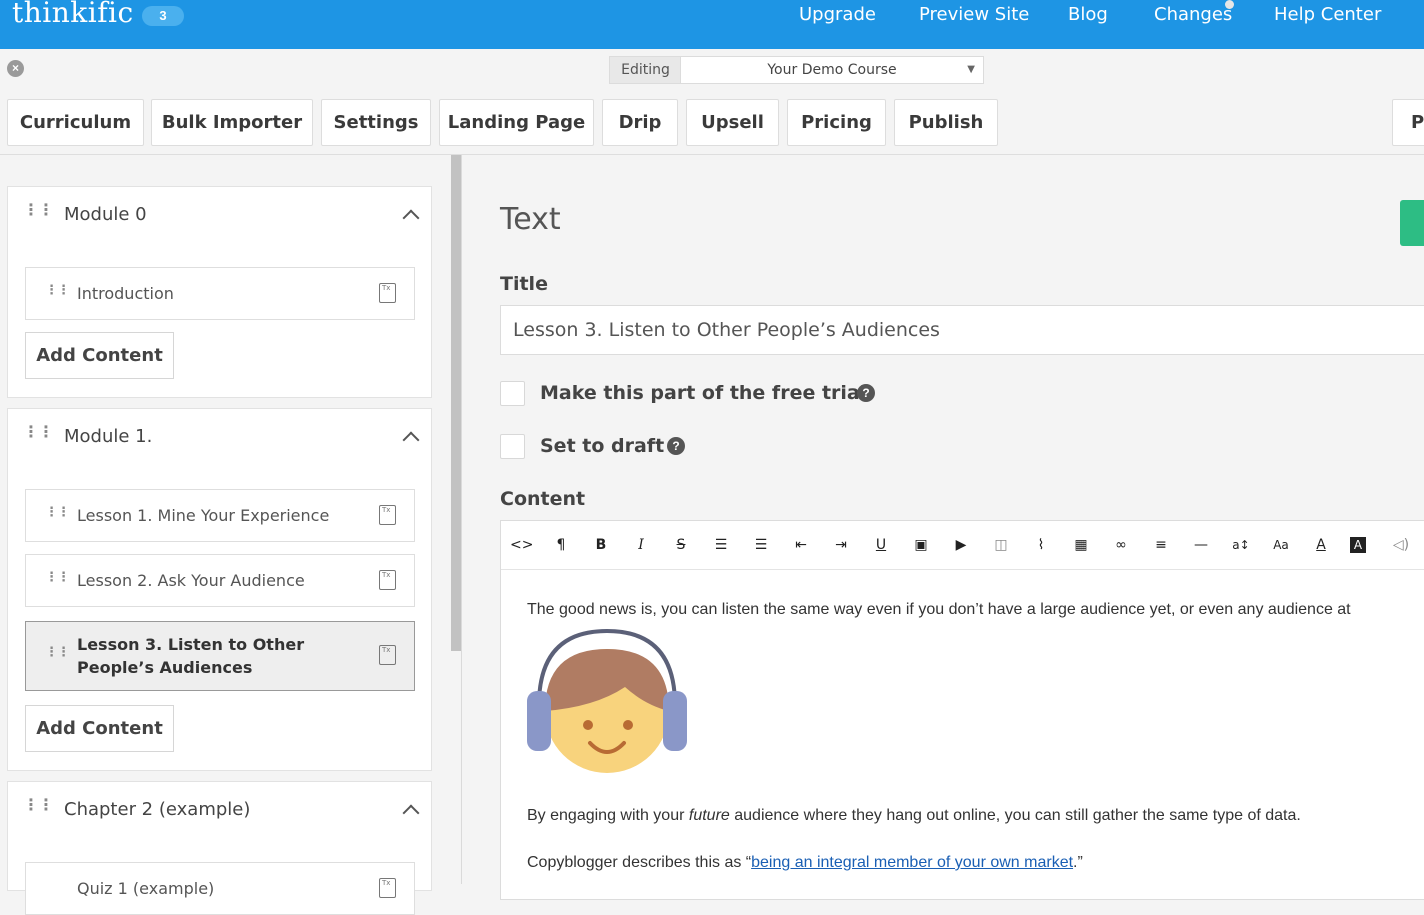 The height and width of the screenshot is (915, 1424). What do you see at coordinates (1229, 4) in the screenshot?
I see `changes-dot` at bounding box center [1229, 4].